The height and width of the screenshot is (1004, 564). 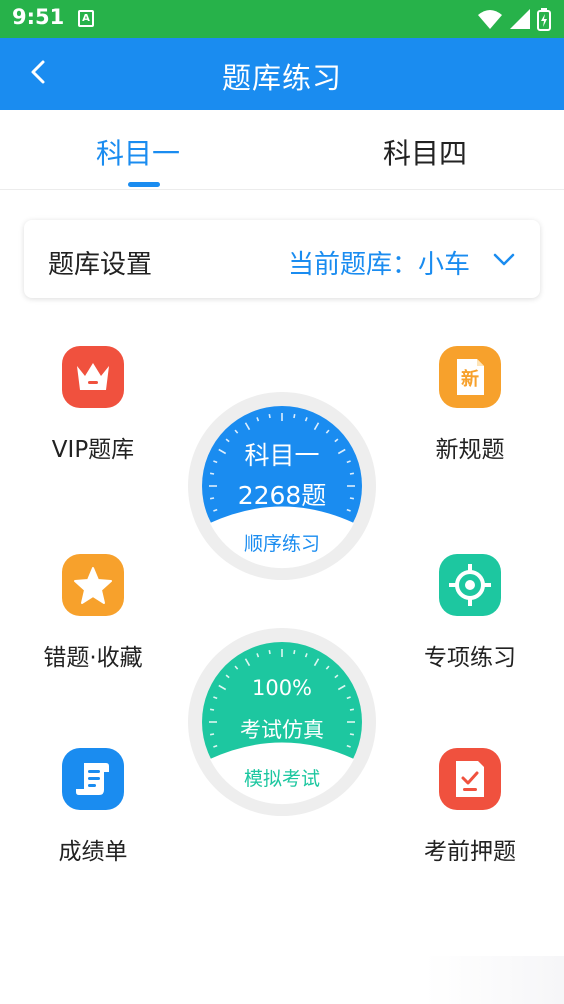 I want to click on tab-subject-one: 科目一, so click(x=138, y=152).